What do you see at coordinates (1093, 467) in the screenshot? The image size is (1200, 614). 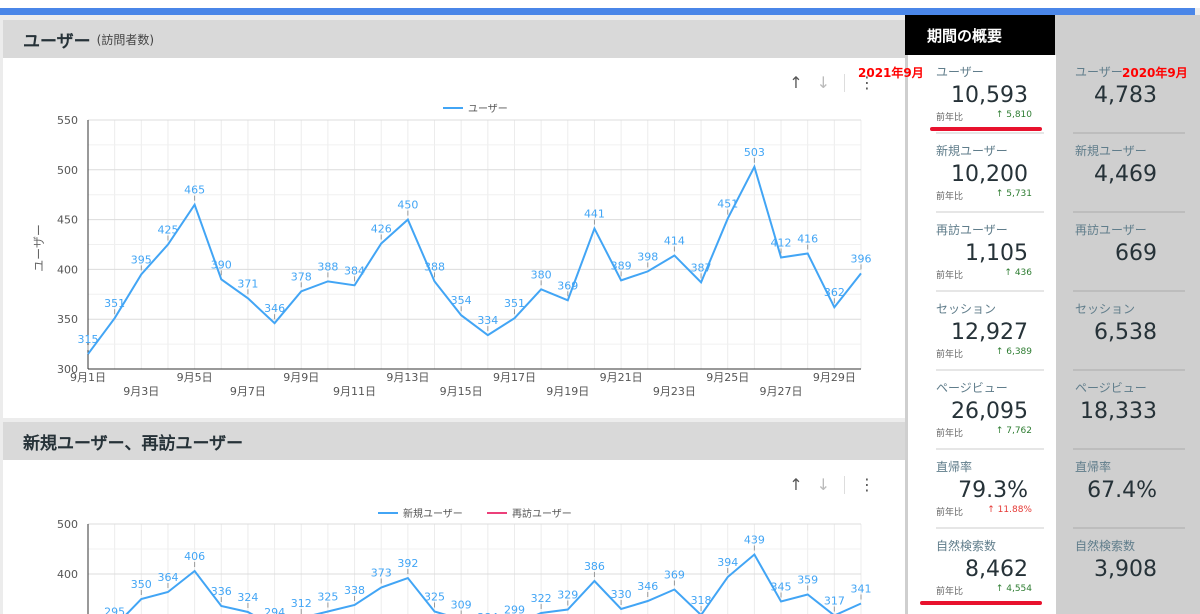 I see `metric-label: 直帰率` at bounding box center [1093, 467].